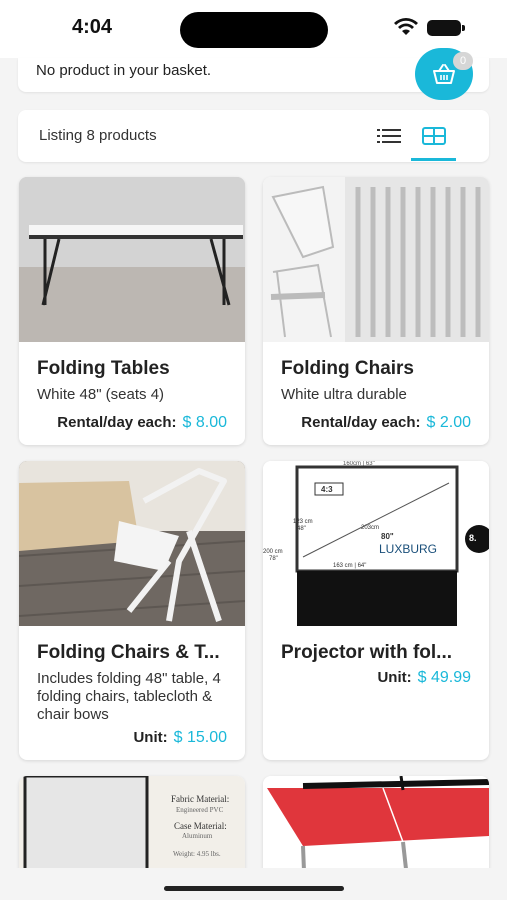  What do you see at coordinates (200, 826) in the screenshot?
I see `case-label: Case Material:` at bounding box center [200, 826].